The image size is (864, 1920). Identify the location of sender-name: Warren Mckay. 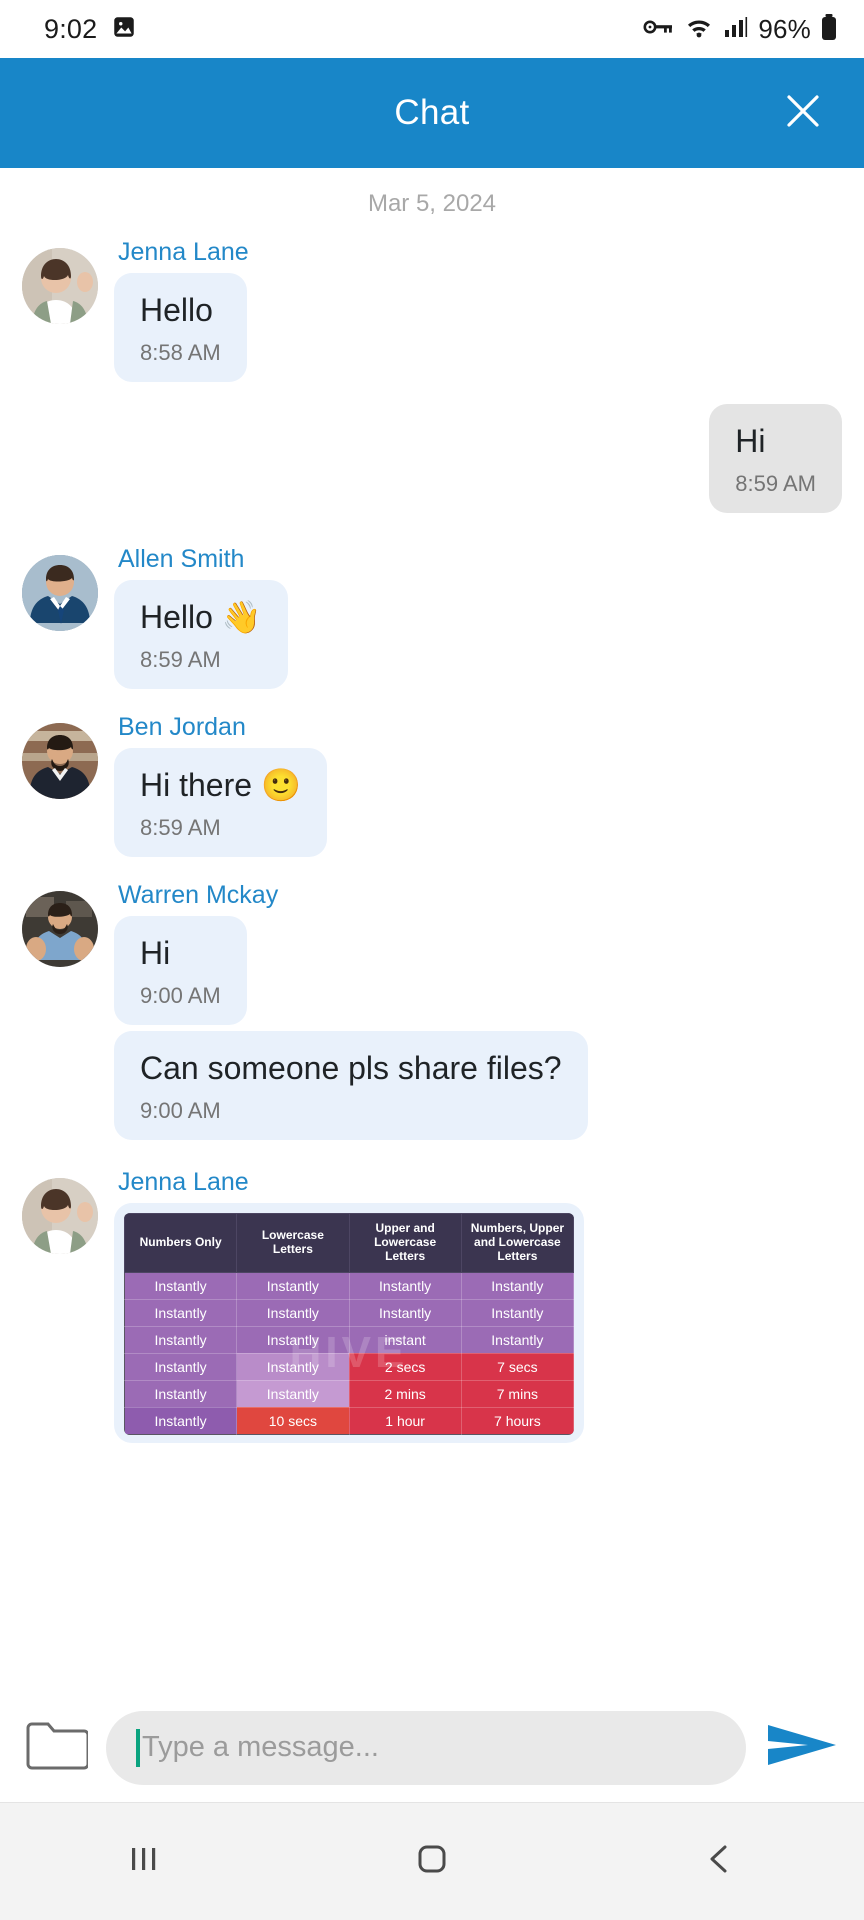
(198, 895).